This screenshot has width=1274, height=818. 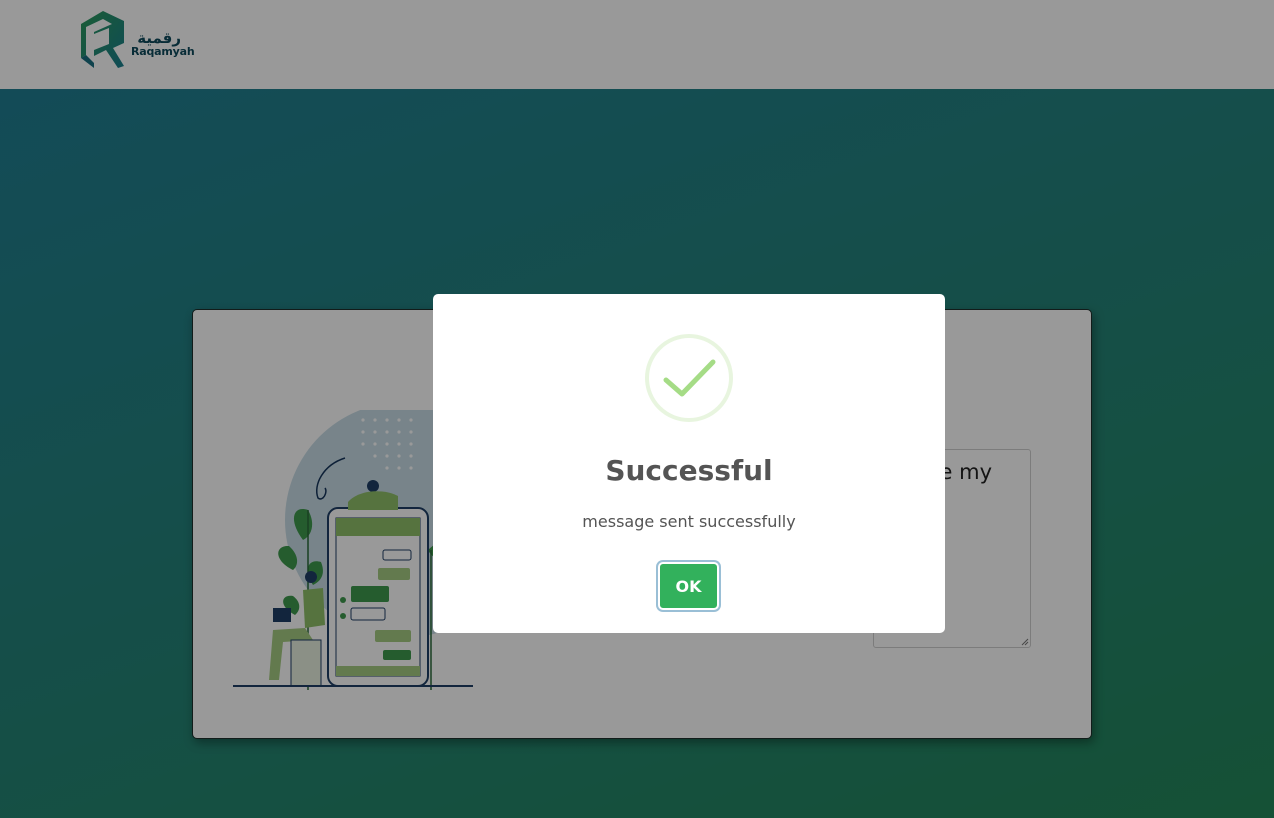 What do you see at coordinates (688, 586) in the screenshot?
I see `ok-button: OK` at bounding box center [688, 586].